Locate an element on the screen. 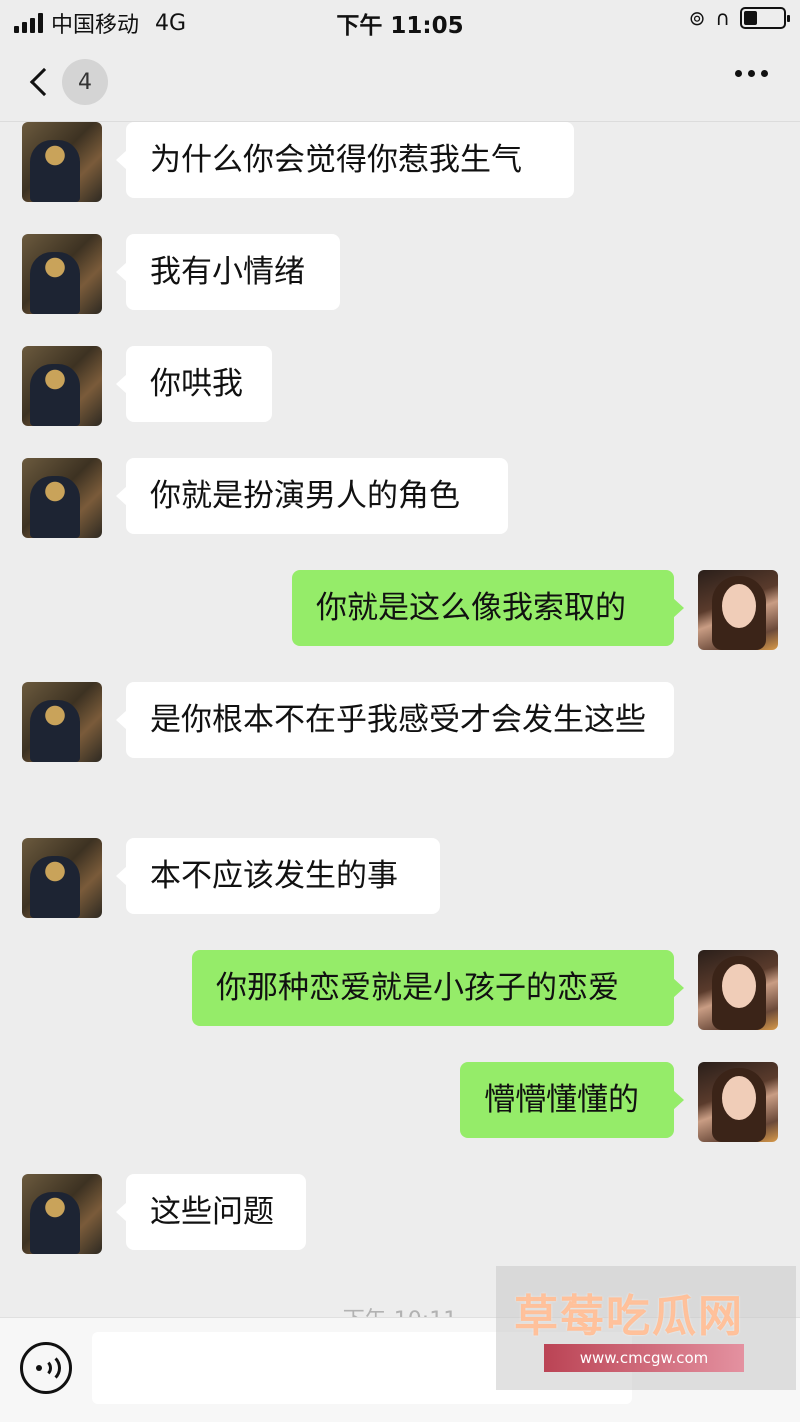  message-bubble: 这些问题 is located at coordinates (211, 1212).